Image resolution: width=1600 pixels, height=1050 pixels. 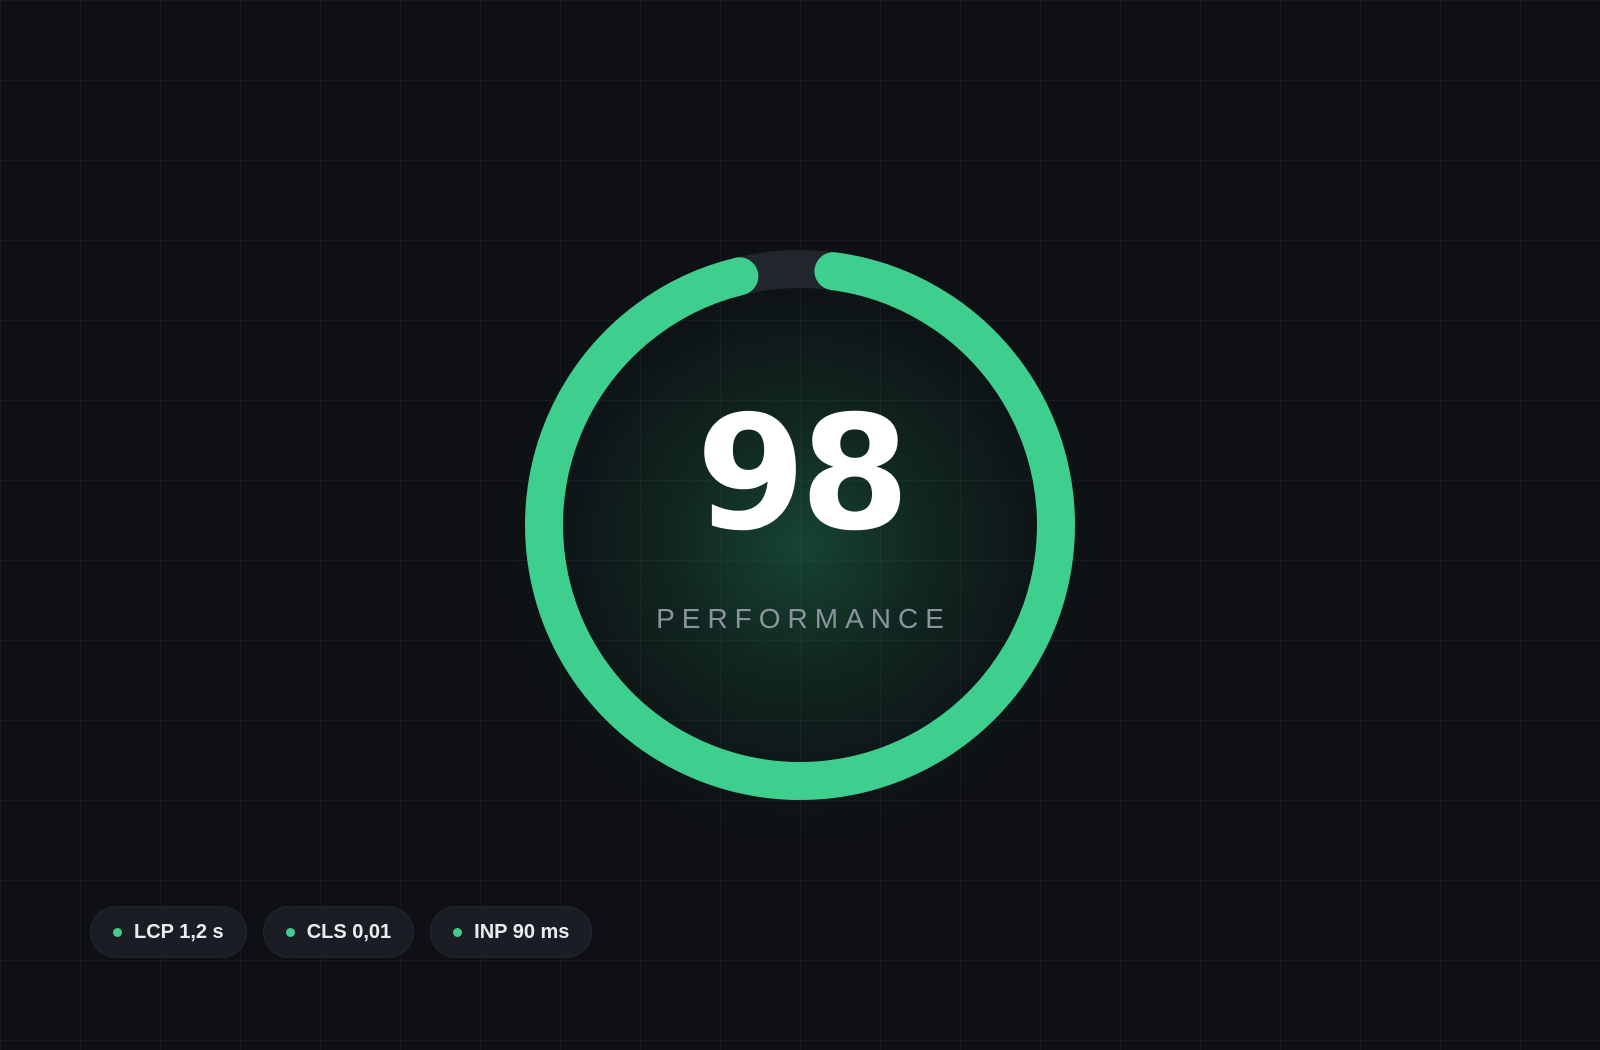 I want to click on performance-score: 98, so click(x=803, y=474).